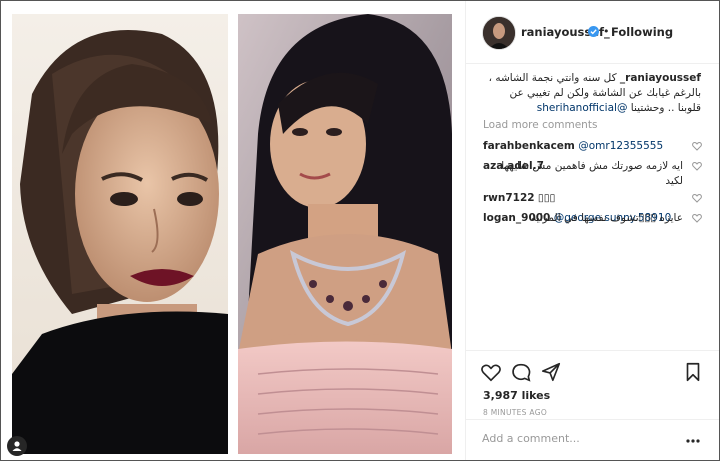  Describe the element at coordinates (551, 372) in the screenshot. I see `share-icon` at that location.